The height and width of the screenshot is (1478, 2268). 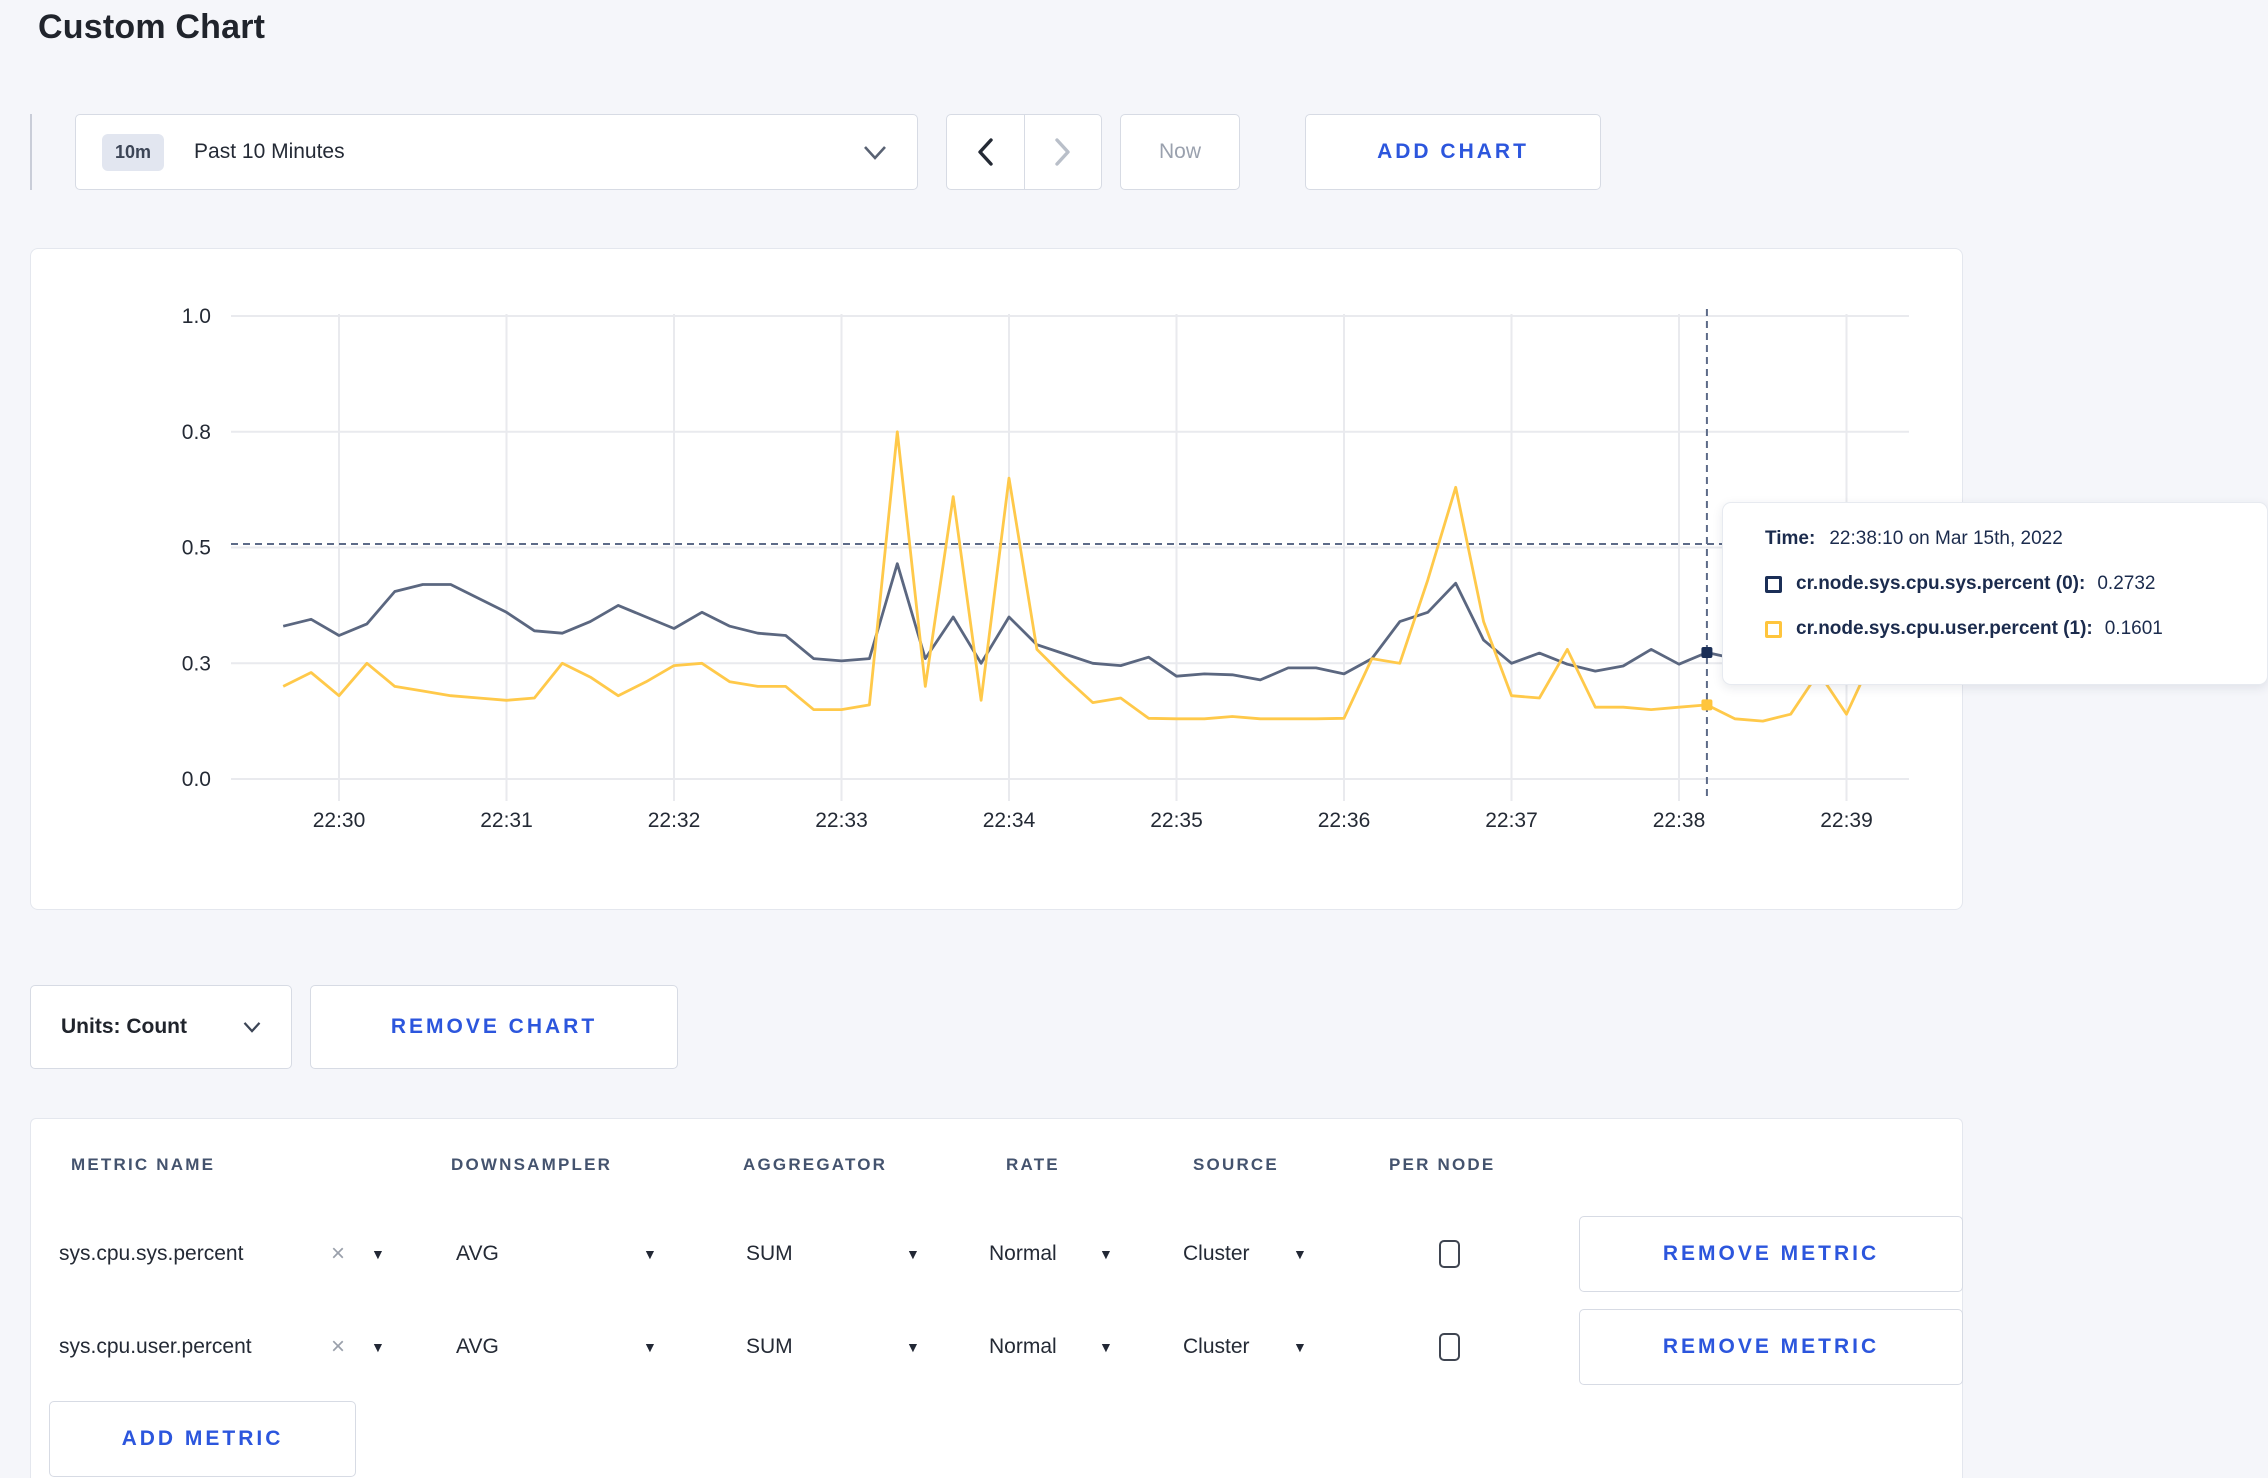 I want to click on column-header: SOURCE, so click(x=1236, y=1164).